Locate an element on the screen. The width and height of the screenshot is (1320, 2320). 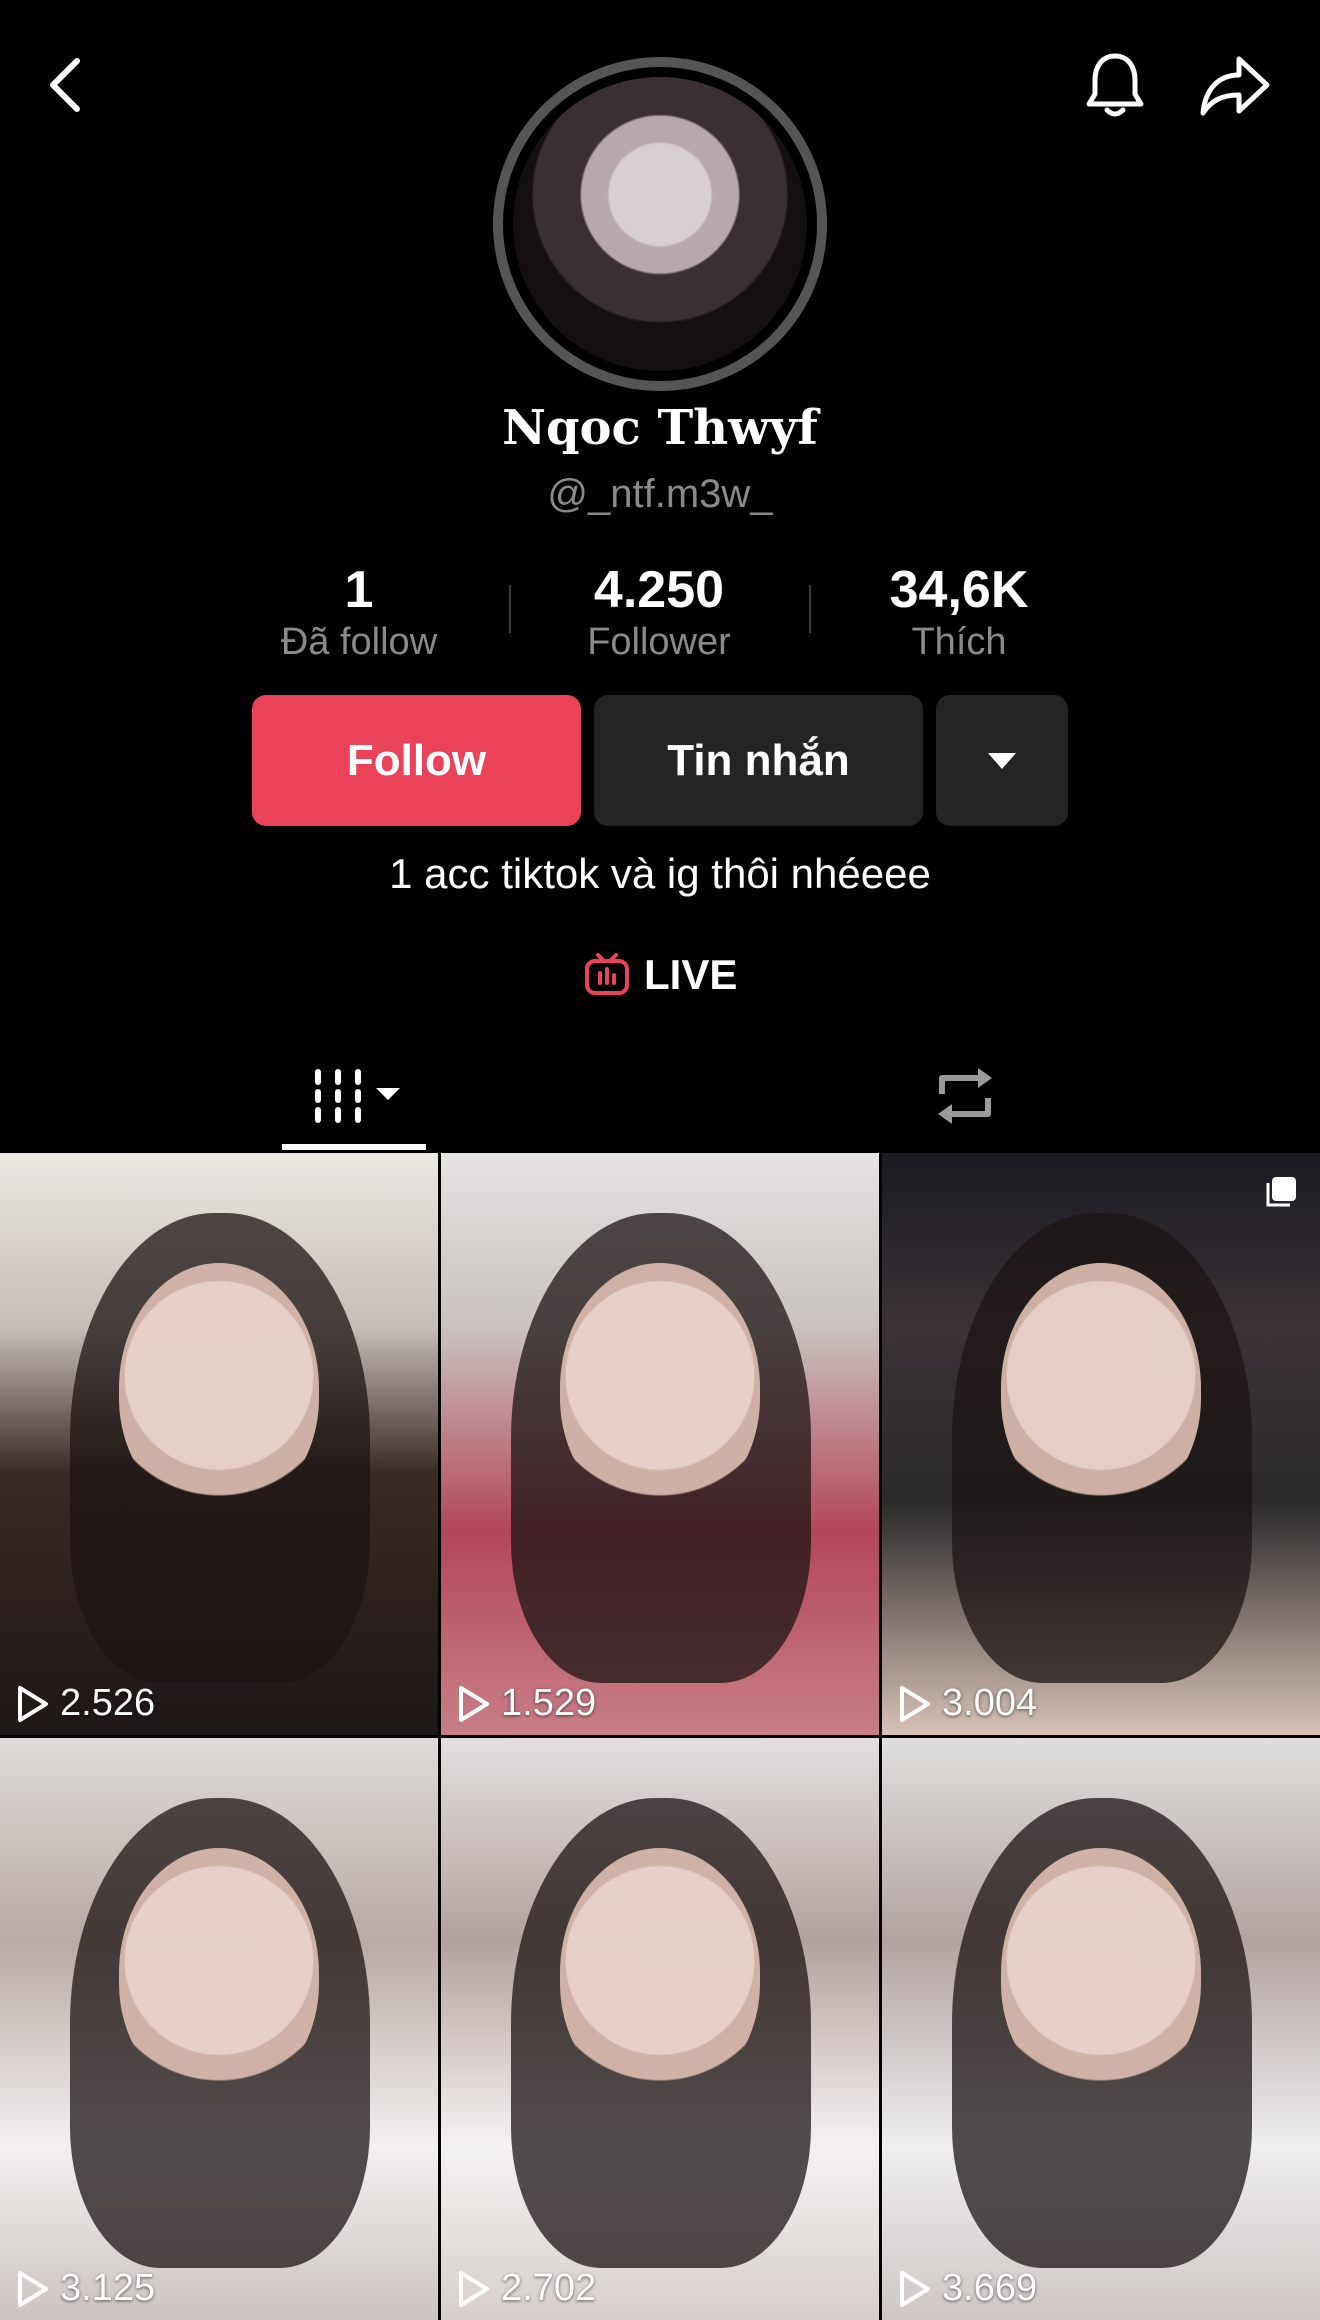
view-count: 3.004 is located at coordinates (967, 1703).